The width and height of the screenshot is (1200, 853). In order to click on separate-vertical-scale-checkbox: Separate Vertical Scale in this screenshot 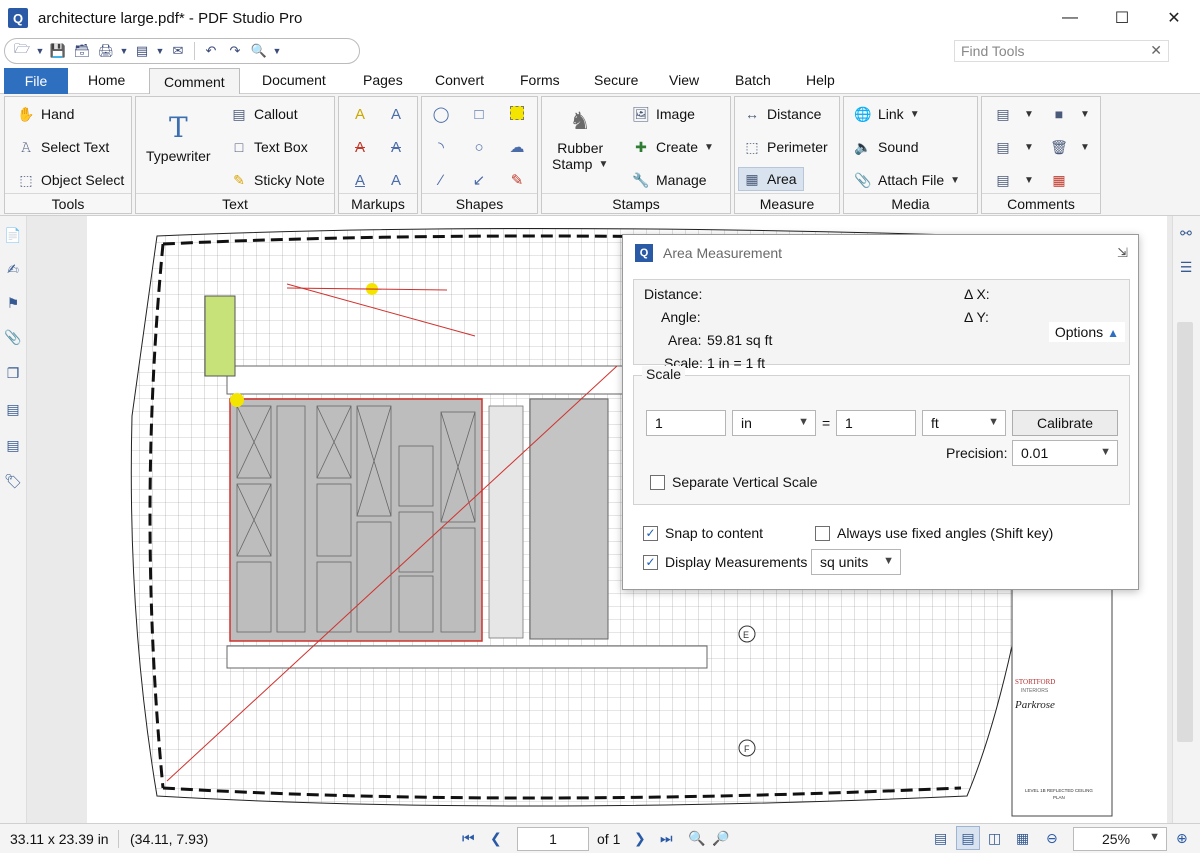, I will do `click(734, 482)`.